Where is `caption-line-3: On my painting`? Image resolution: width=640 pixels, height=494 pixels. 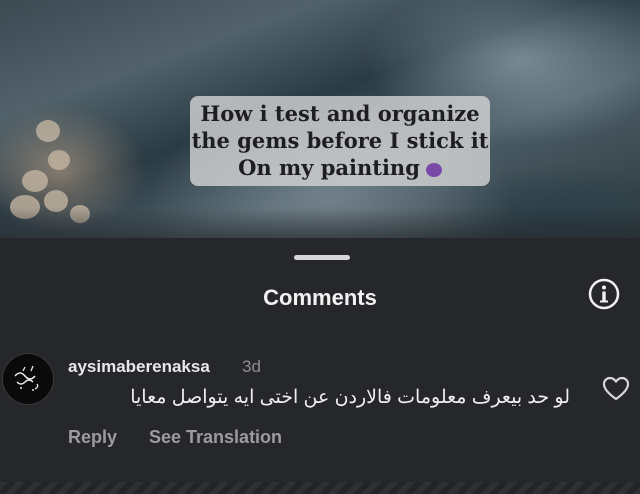
caption-line-3: On my painting is located at coordinates (340, 168).